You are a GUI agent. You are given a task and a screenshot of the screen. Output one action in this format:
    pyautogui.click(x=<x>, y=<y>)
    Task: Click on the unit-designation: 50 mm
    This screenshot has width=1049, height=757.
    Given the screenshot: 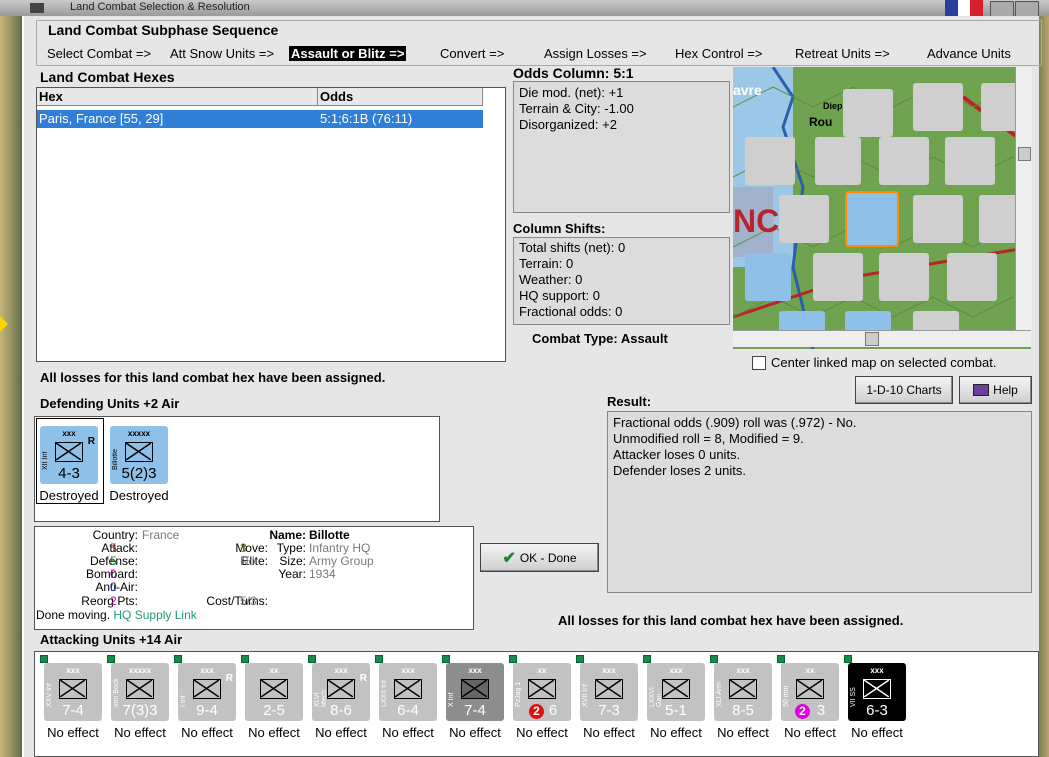 What is the action you would take?
    pyautogui.click(x=786, y=696)
    